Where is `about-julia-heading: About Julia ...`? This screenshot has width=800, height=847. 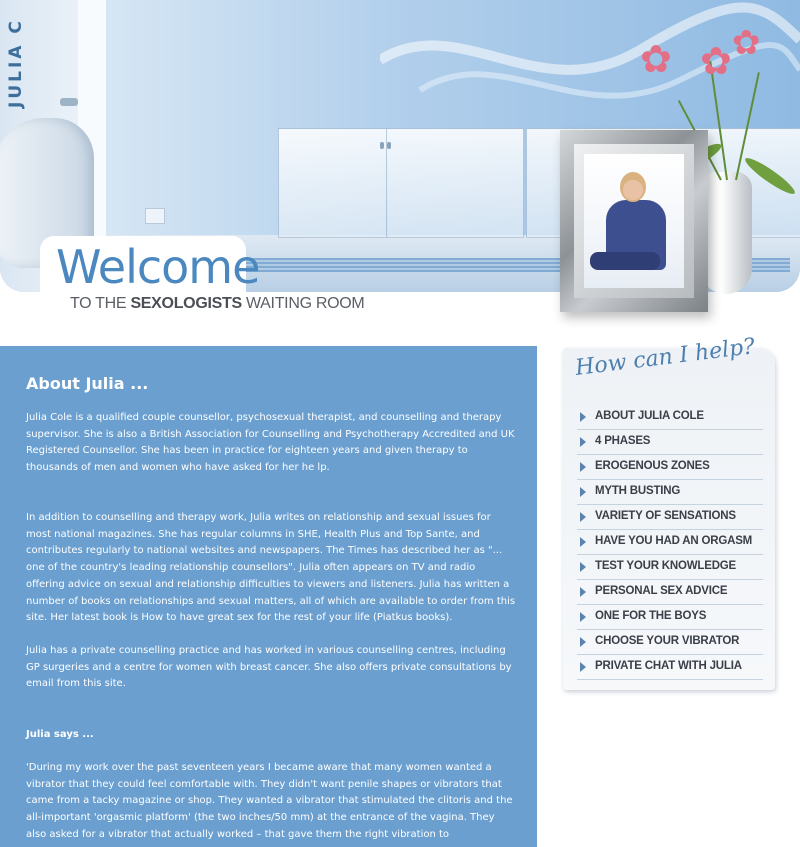
about-julia-heading: About Julia ... is located at coordinates (87, 383).